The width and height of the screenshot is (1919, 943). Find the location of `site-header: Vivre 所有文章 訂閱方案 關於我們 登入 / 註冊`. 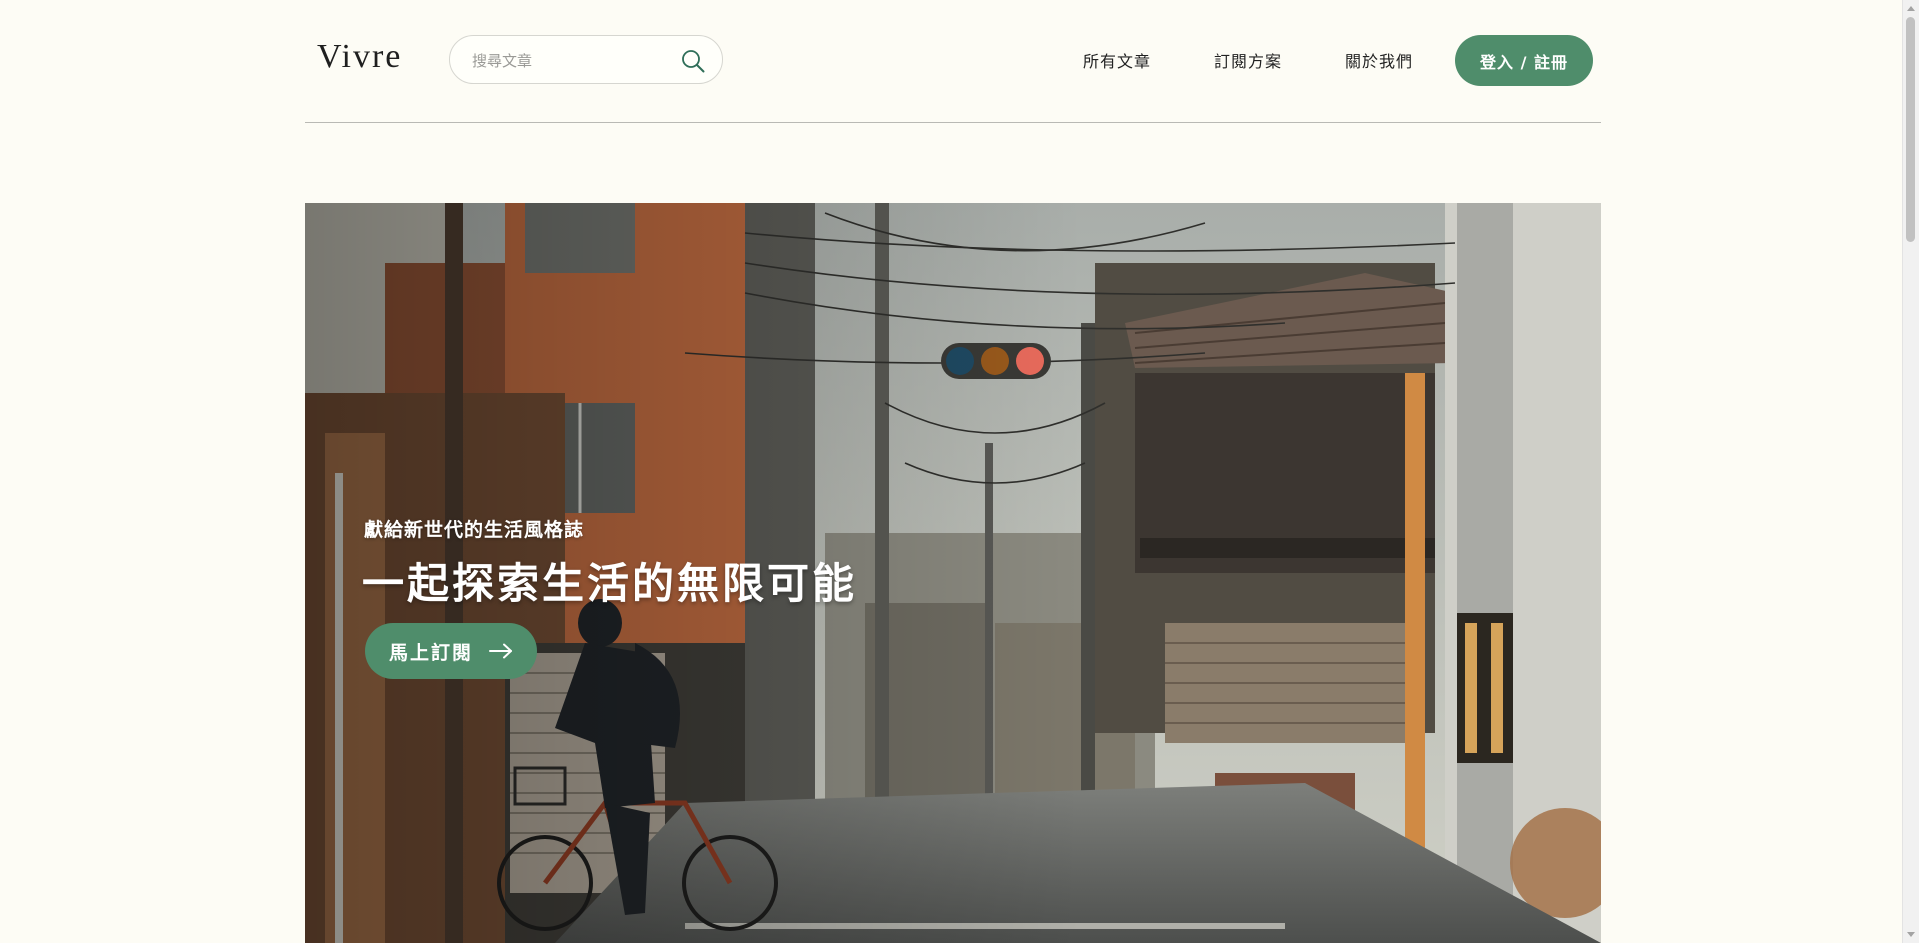

site-header: Vivre 所有文章 訂閱方案 關於我們 登入 / 註冊 is located at coordinates (953, 61).